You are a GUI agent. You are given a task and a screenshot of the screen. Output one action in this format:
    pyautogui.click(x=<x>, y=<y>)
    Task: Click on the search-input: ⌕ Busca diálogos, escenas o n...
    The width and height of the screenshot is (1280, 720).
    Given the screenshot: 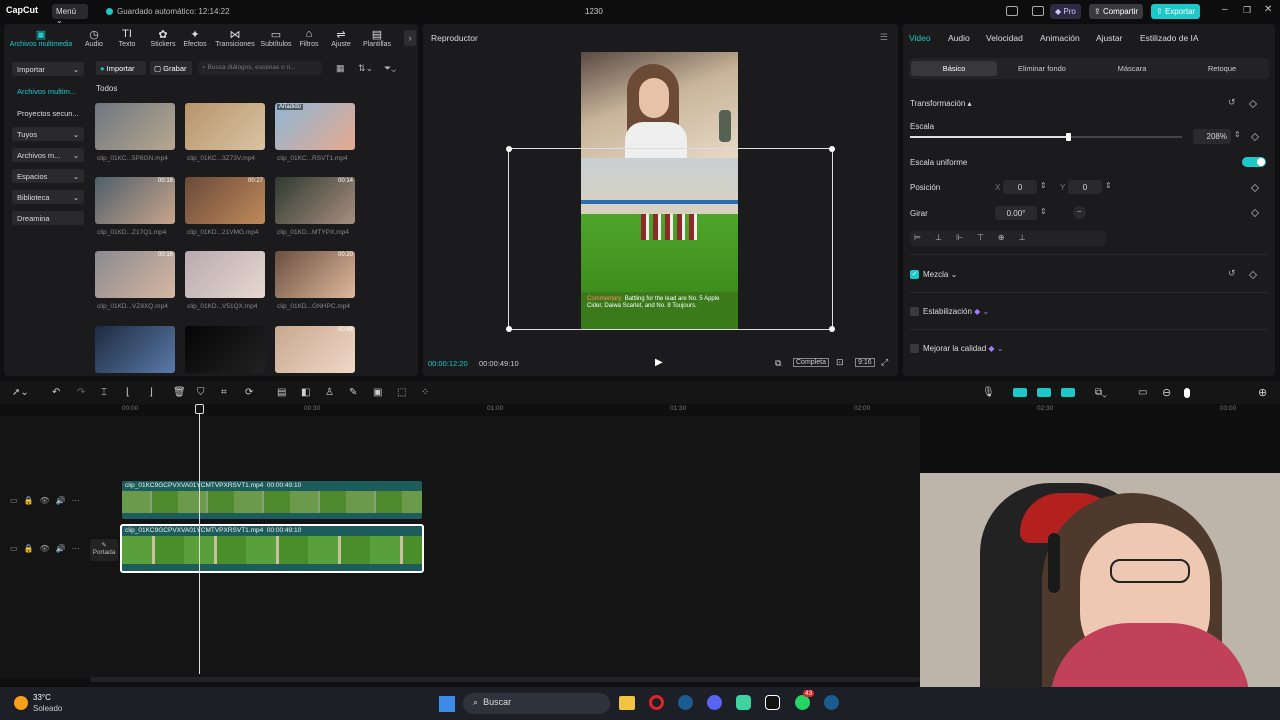 What is the action you would take?
    pyautogui.click(x=260, y=68)
    